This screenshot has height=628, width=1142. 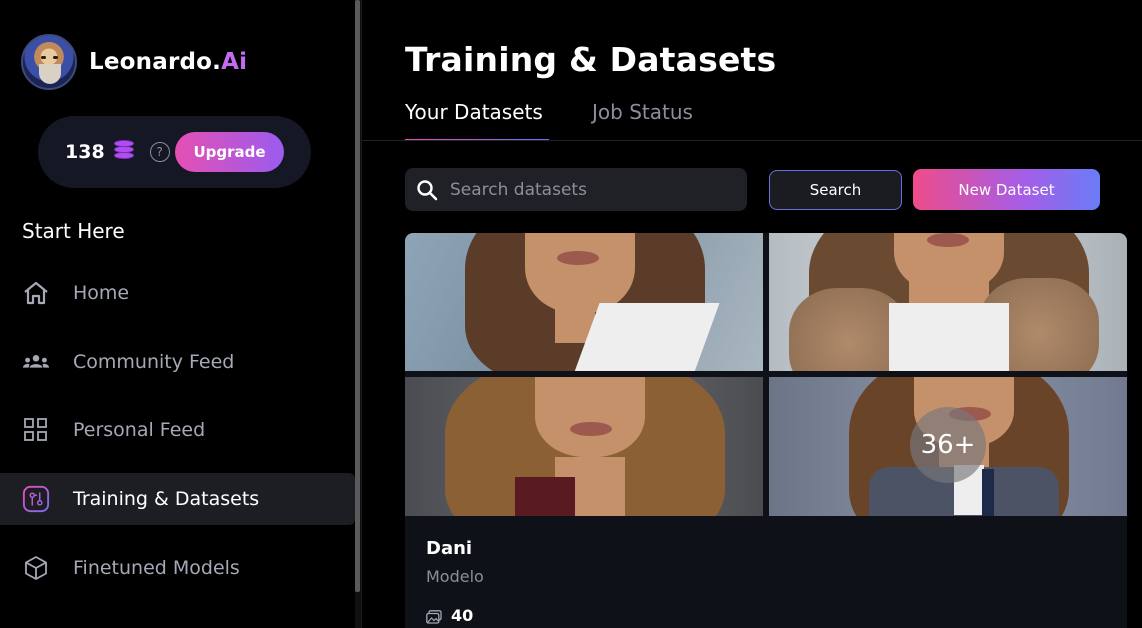 I want to click on sidebar-item-label: Finetuned Models, so click(x=156, y=568).